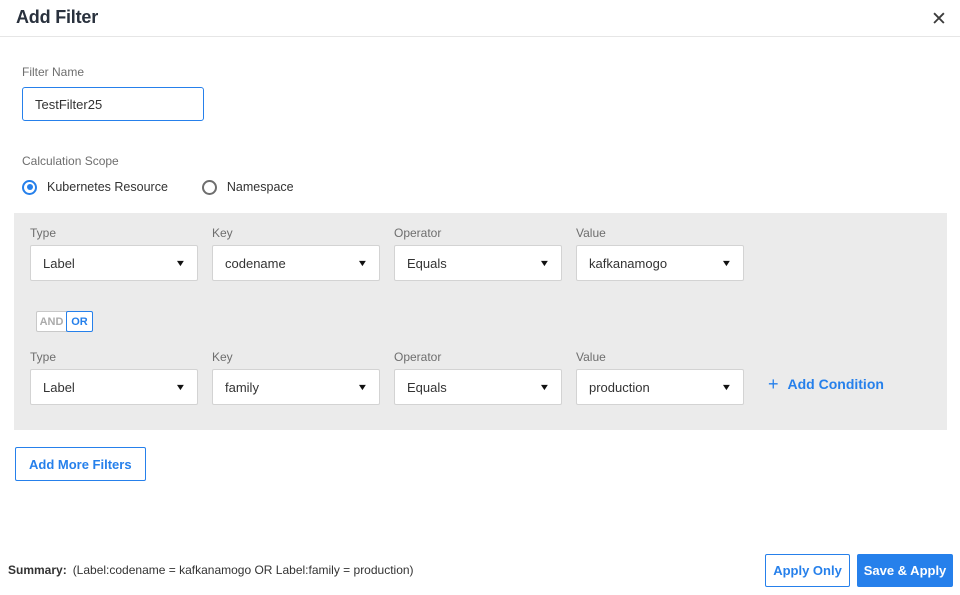 Image resolution: width=960 pixels, height=595 pixels. What do you see at coordinates (114, 263) in the screenshot?
I see `type-dropdown-row1: Label ▼` at bounding box center [114, 263].